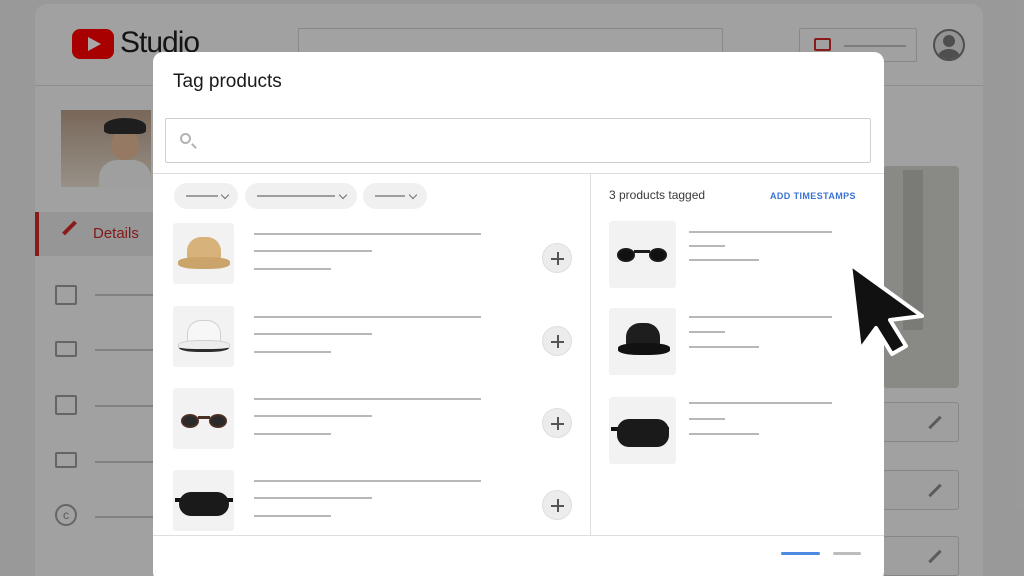 This screenshot has height=576, width=1024. Describe the element at coordinates (847, 553) in the screenshot. I see `page-indicator` at that location.